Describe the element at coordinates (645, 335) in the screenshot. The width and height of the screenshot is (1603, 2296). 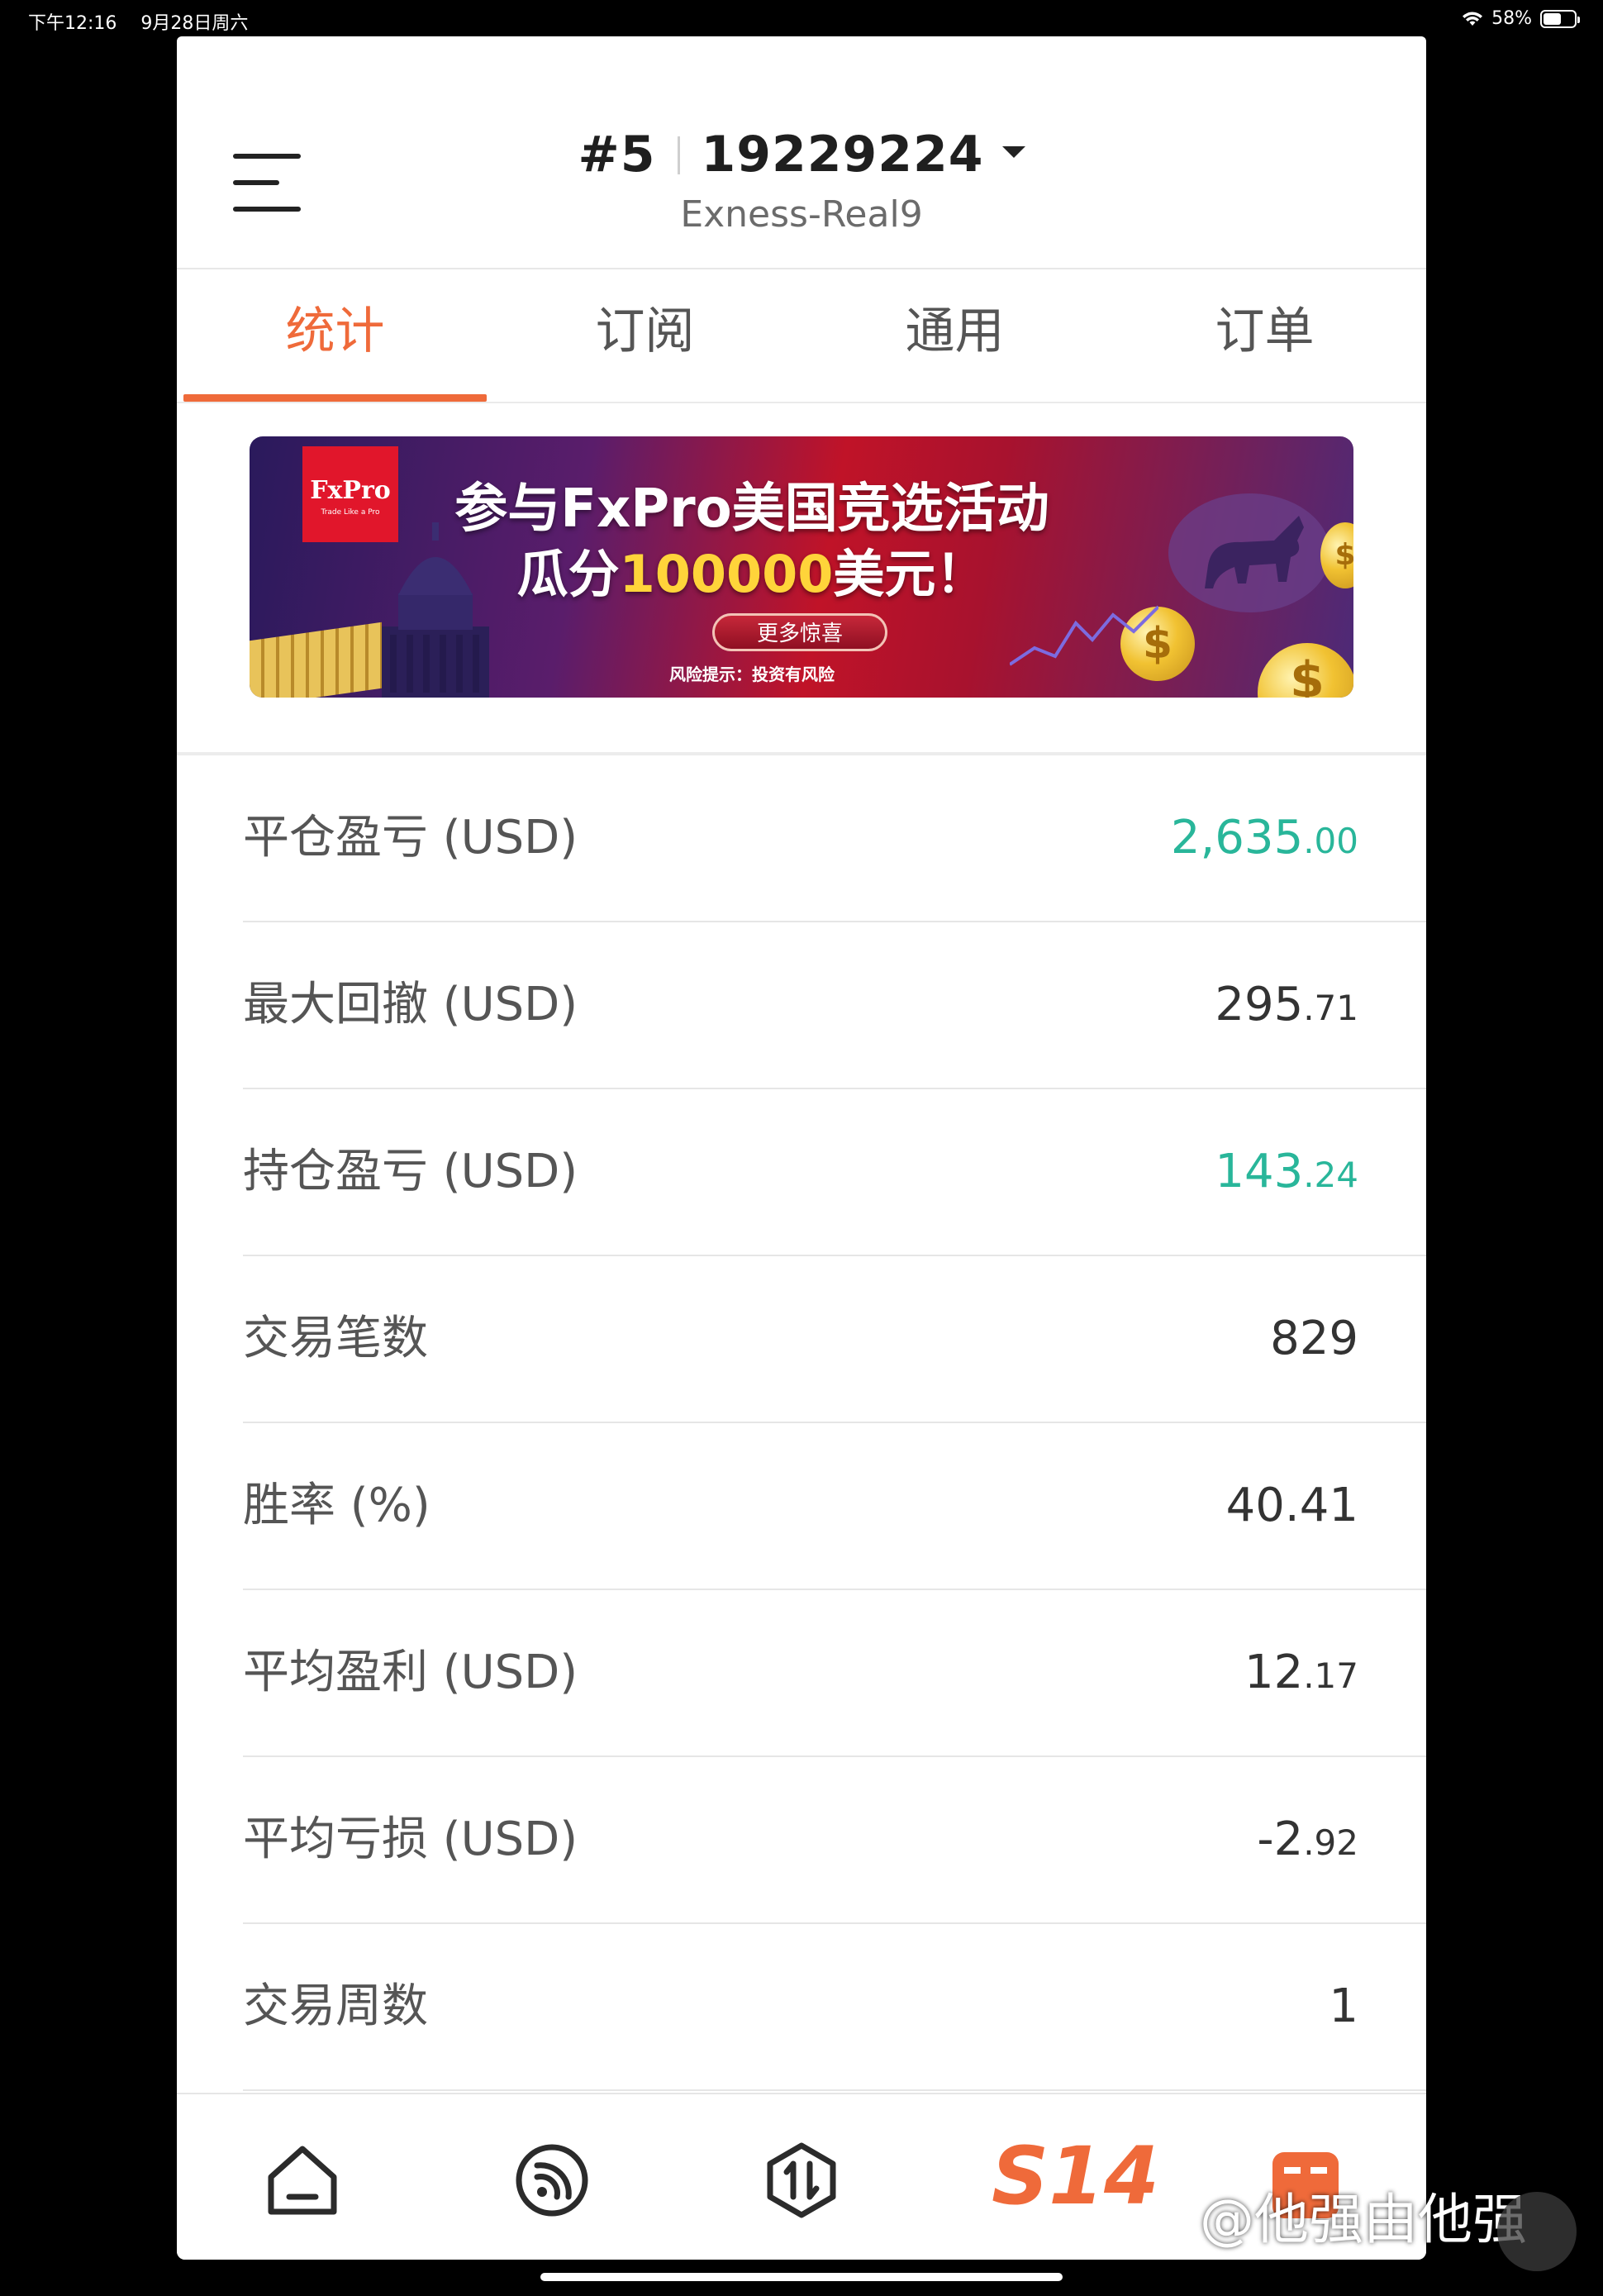
I see `tab-subscribe: 订阅` at that location.